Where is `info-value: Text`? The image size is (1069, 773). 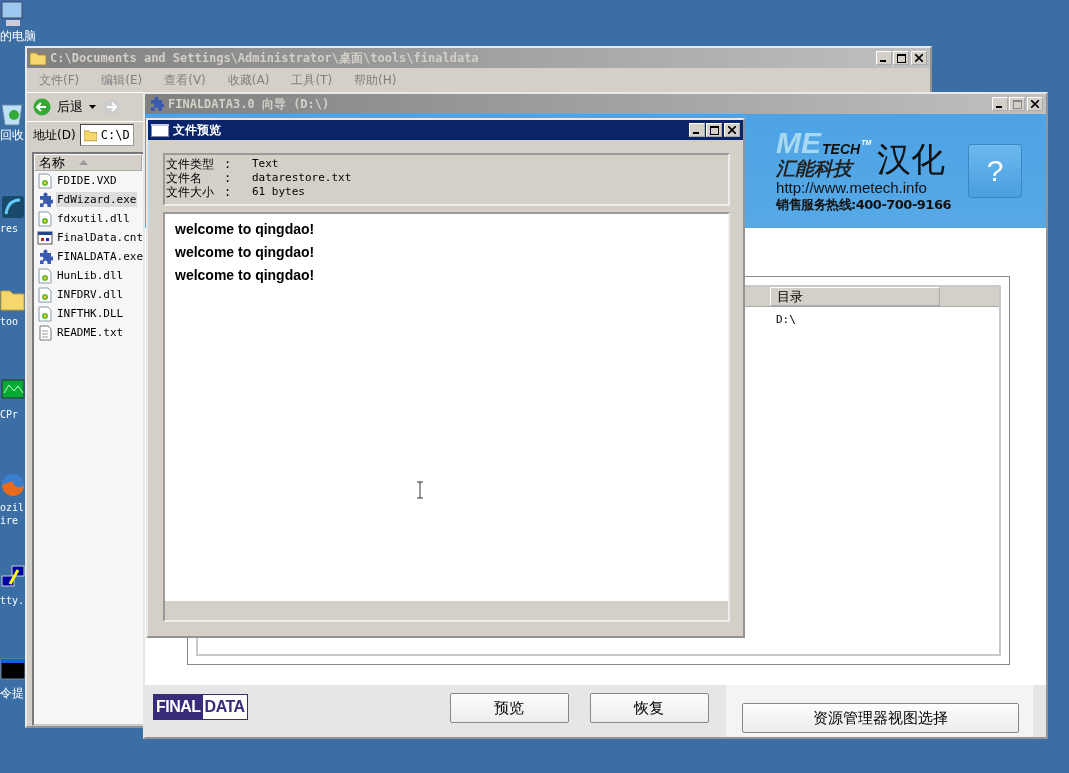
info-value: Text is located at coordinates (265, 164).